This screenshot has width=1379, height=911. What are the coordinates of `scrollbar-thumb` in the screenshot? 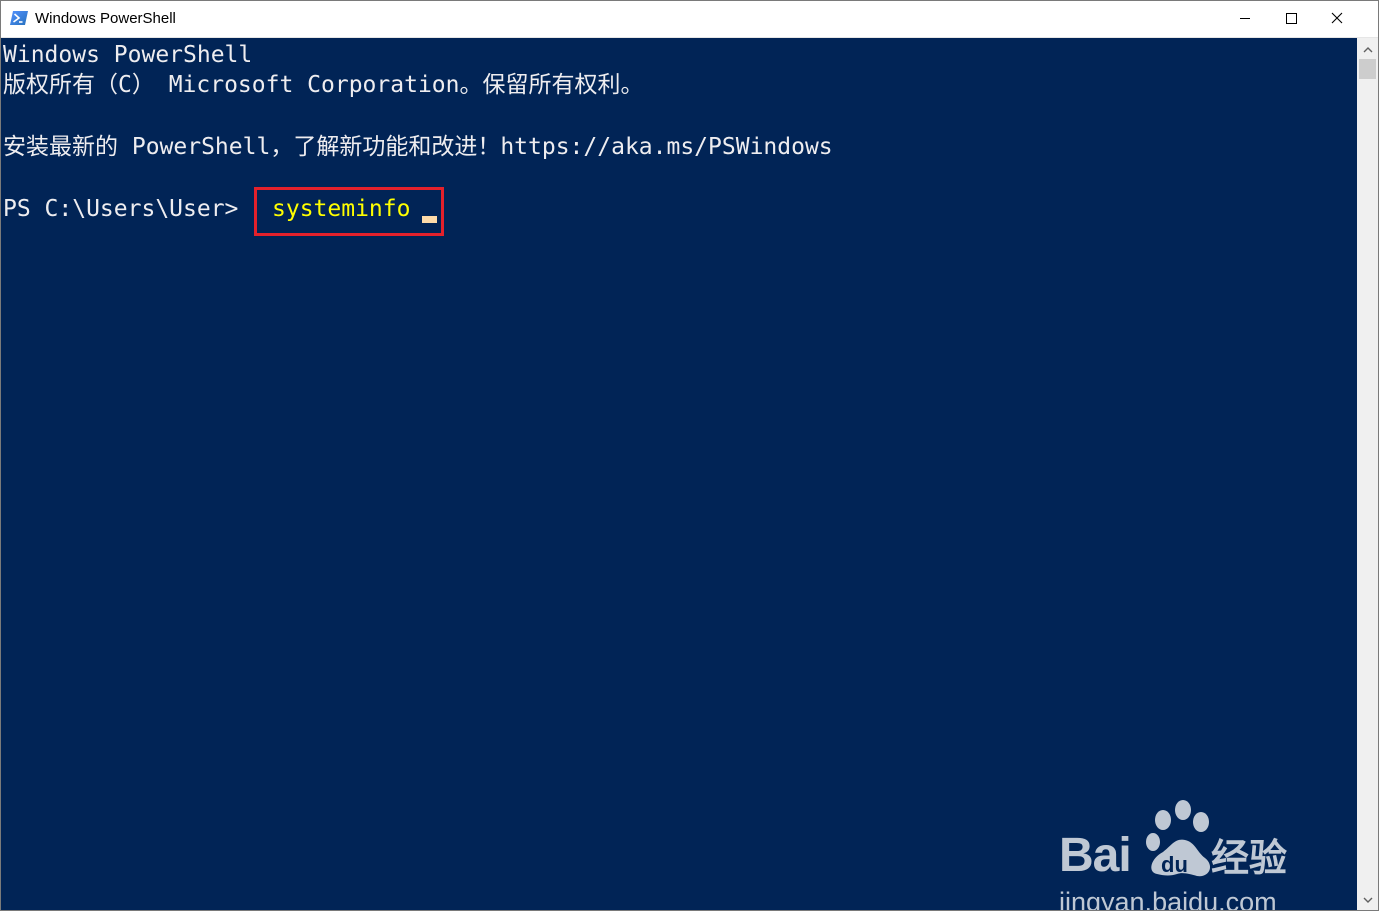 It's located at (1367, 69).